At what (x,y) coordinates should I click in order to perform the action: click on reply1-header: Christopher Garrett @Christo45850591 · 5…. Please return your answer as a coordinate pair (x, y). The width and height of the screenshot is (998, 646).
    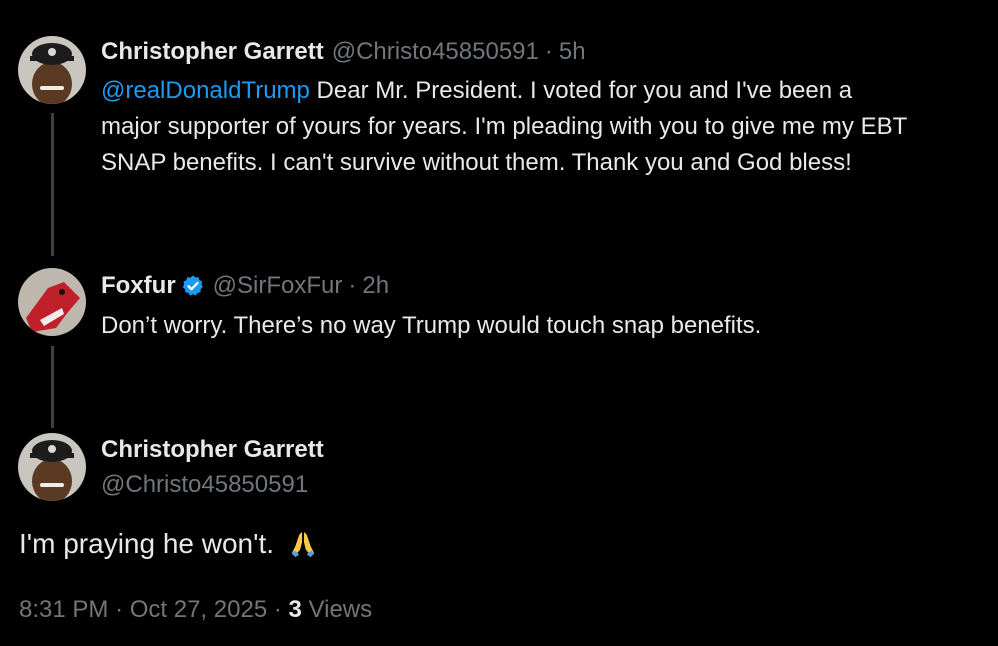
    Looking at the image, I should click on (343, 52).